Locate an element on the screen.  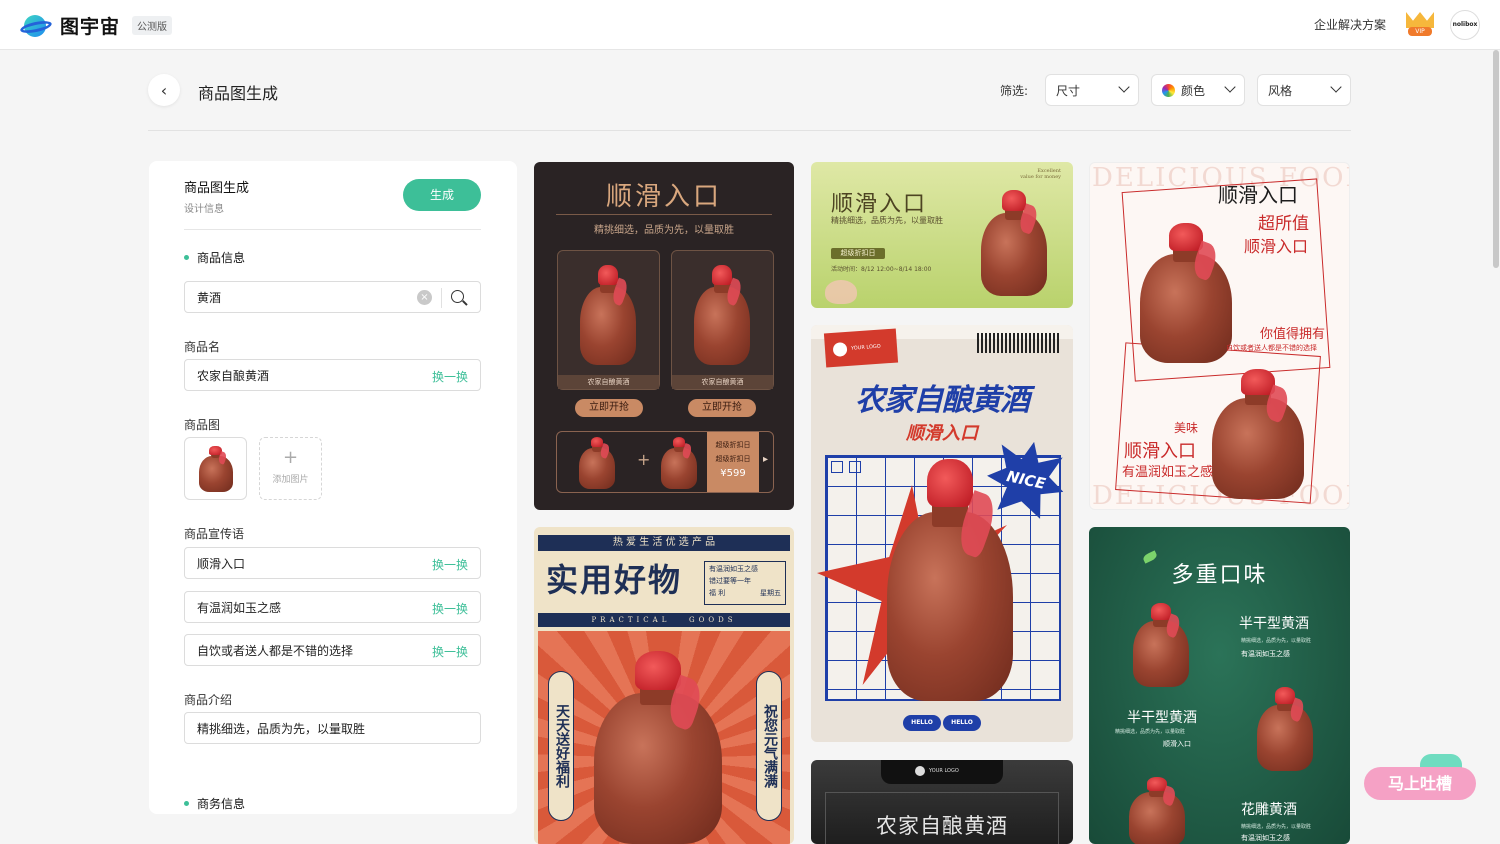
slogan-label: 商品宣传语 is located at coordinates (214, 534).